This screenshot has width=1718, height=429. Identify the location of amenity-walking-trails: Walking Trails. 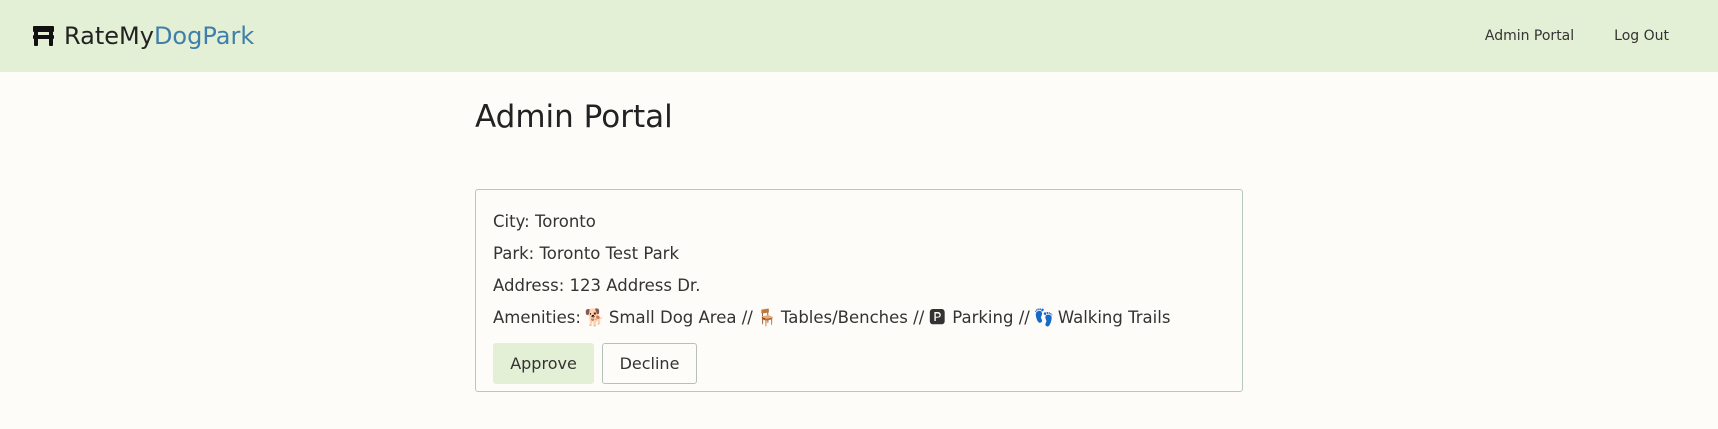
(1114, 317).